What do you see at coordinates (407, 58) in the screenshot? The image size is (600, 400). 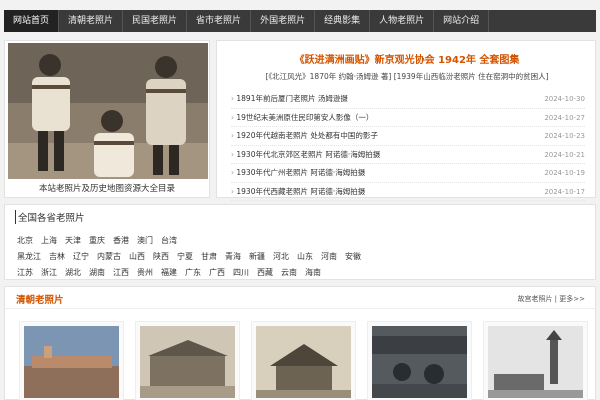 I see `news-headline: 《跃进满洲画贴》新京观光协会 1942年 全套图集` at bounding box center [407, 58].